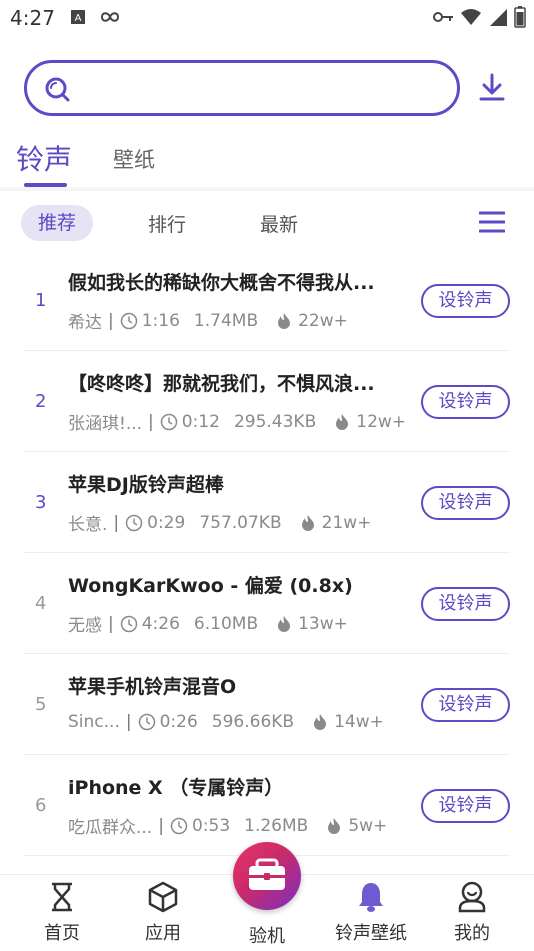 This screenshot has width=534, height=951. I want to click on search-bar, so click(242, 88).